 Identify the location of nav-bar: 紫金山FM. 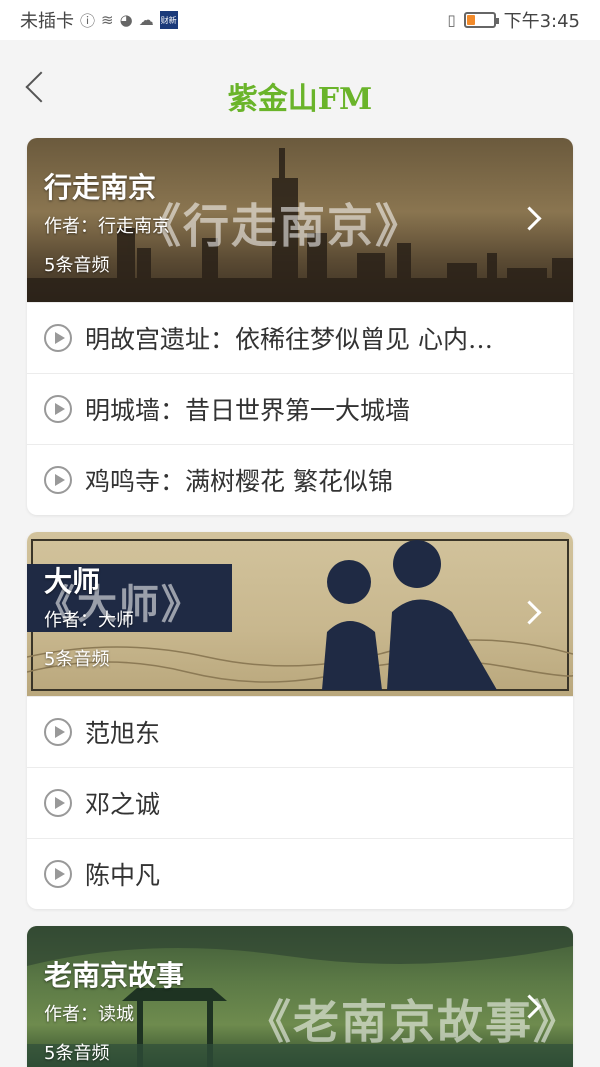
(300, 88).